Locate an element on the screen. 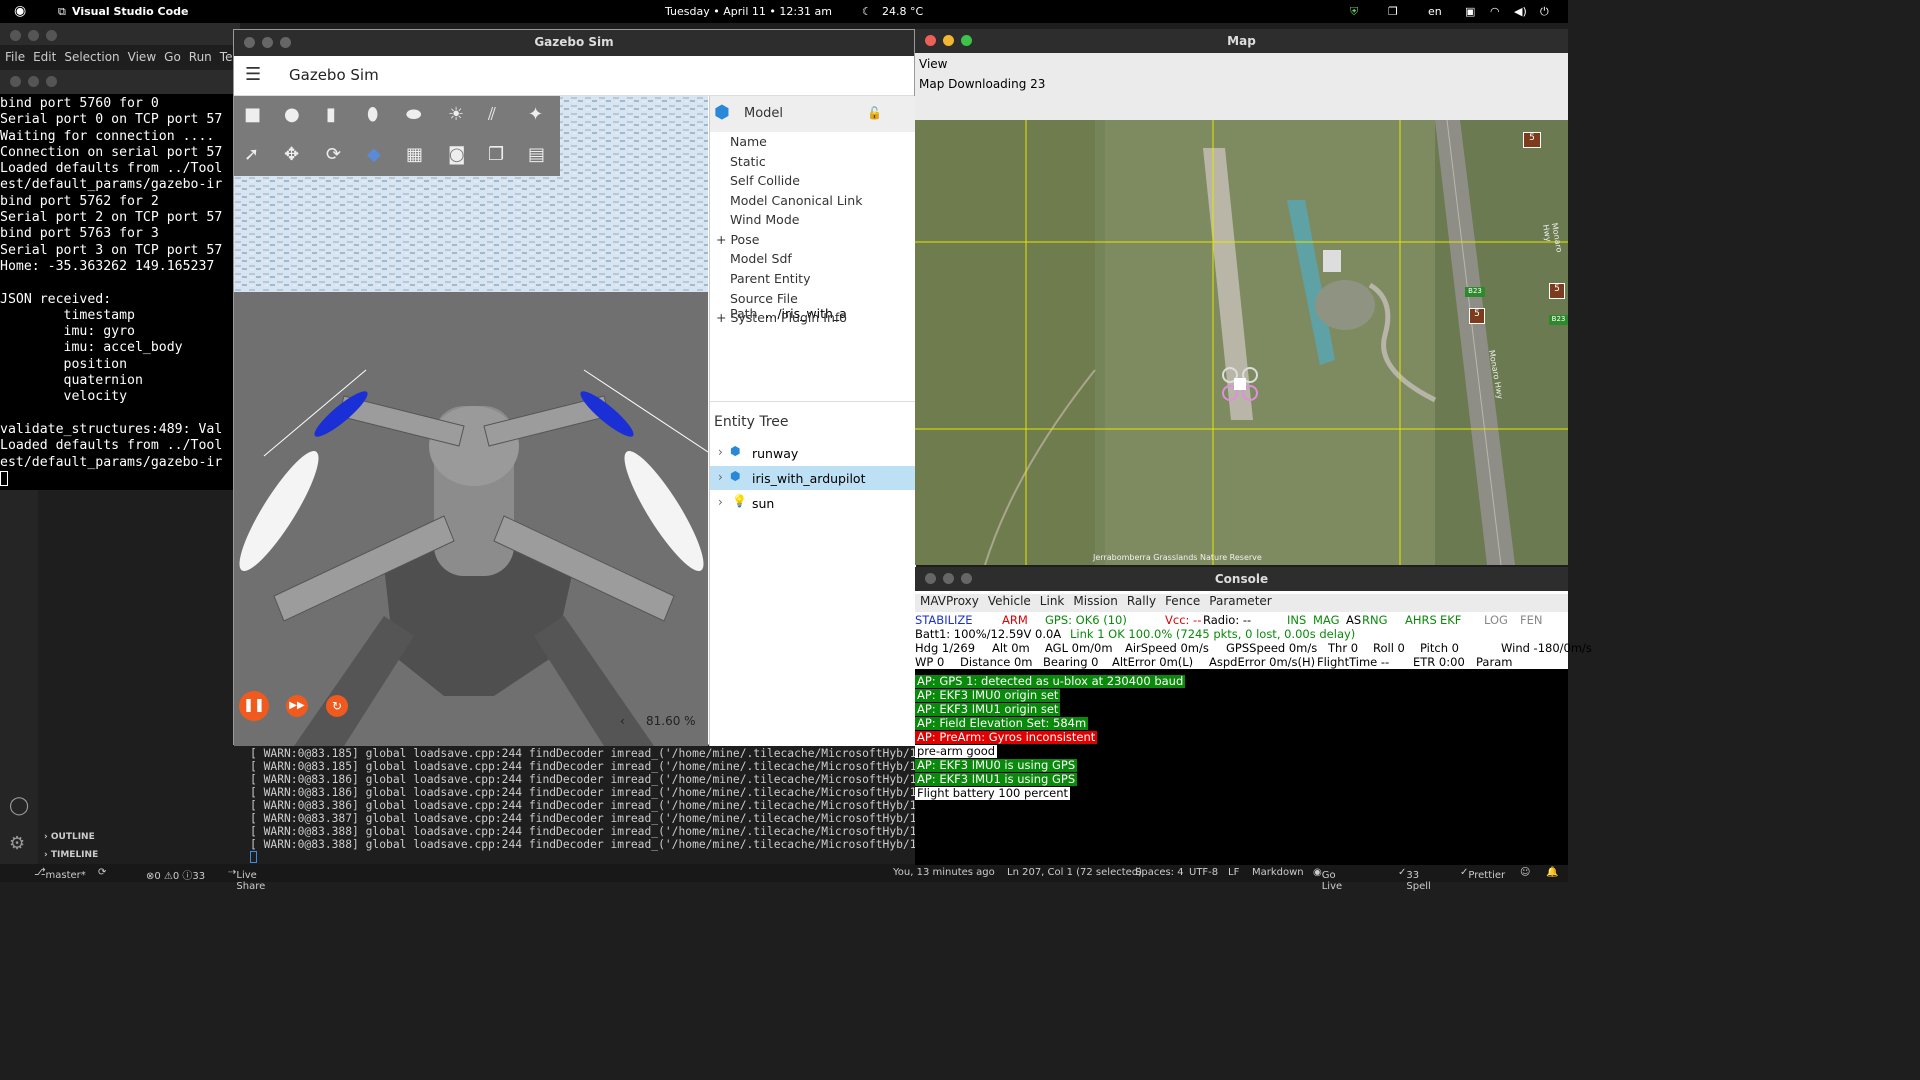 The width and height of the screenshot is (1920, 1080). vscode-icon: ⧉ is located at coordinates (62, 11).